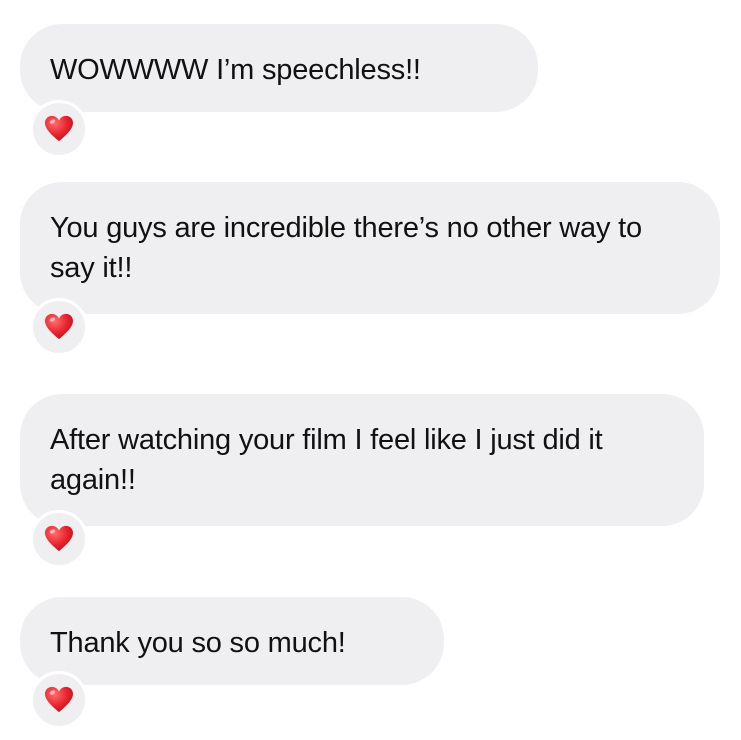  I want to click on message-4: Thank you so so much!, so click(232, 663).